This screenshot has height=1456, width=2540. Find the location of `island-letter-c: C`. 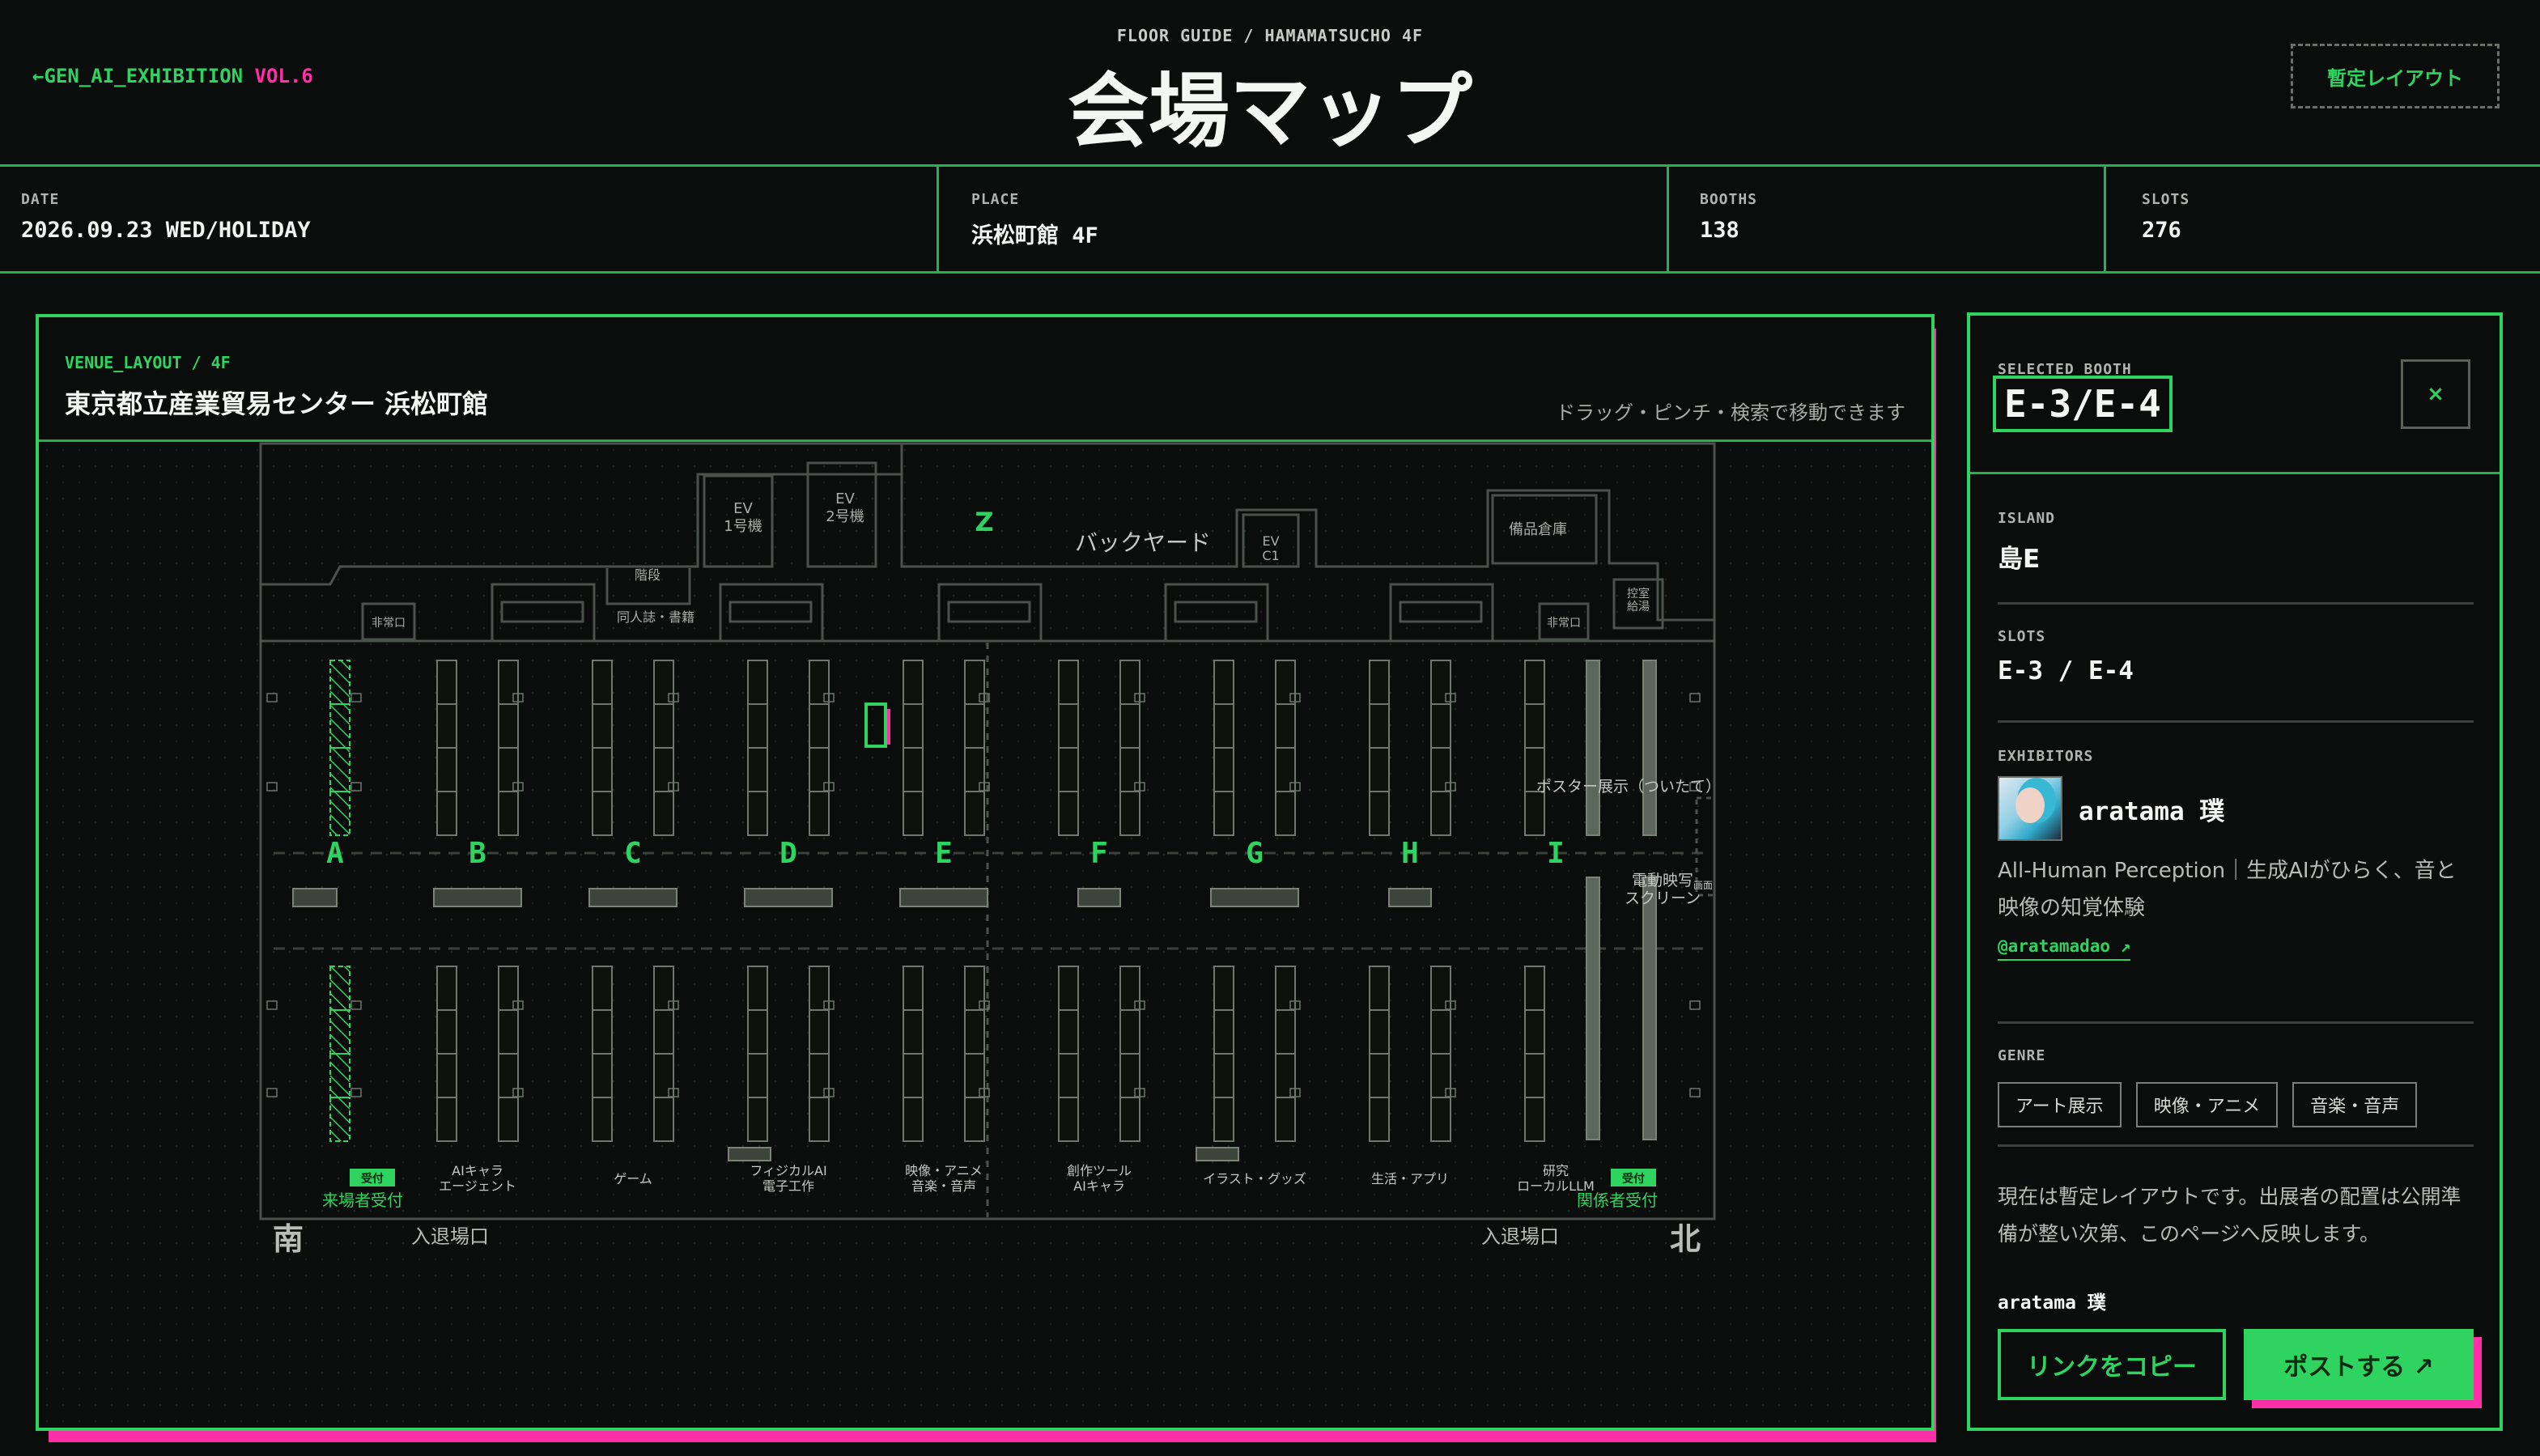

island-letter-c: C is located at coordinates (633, 853).